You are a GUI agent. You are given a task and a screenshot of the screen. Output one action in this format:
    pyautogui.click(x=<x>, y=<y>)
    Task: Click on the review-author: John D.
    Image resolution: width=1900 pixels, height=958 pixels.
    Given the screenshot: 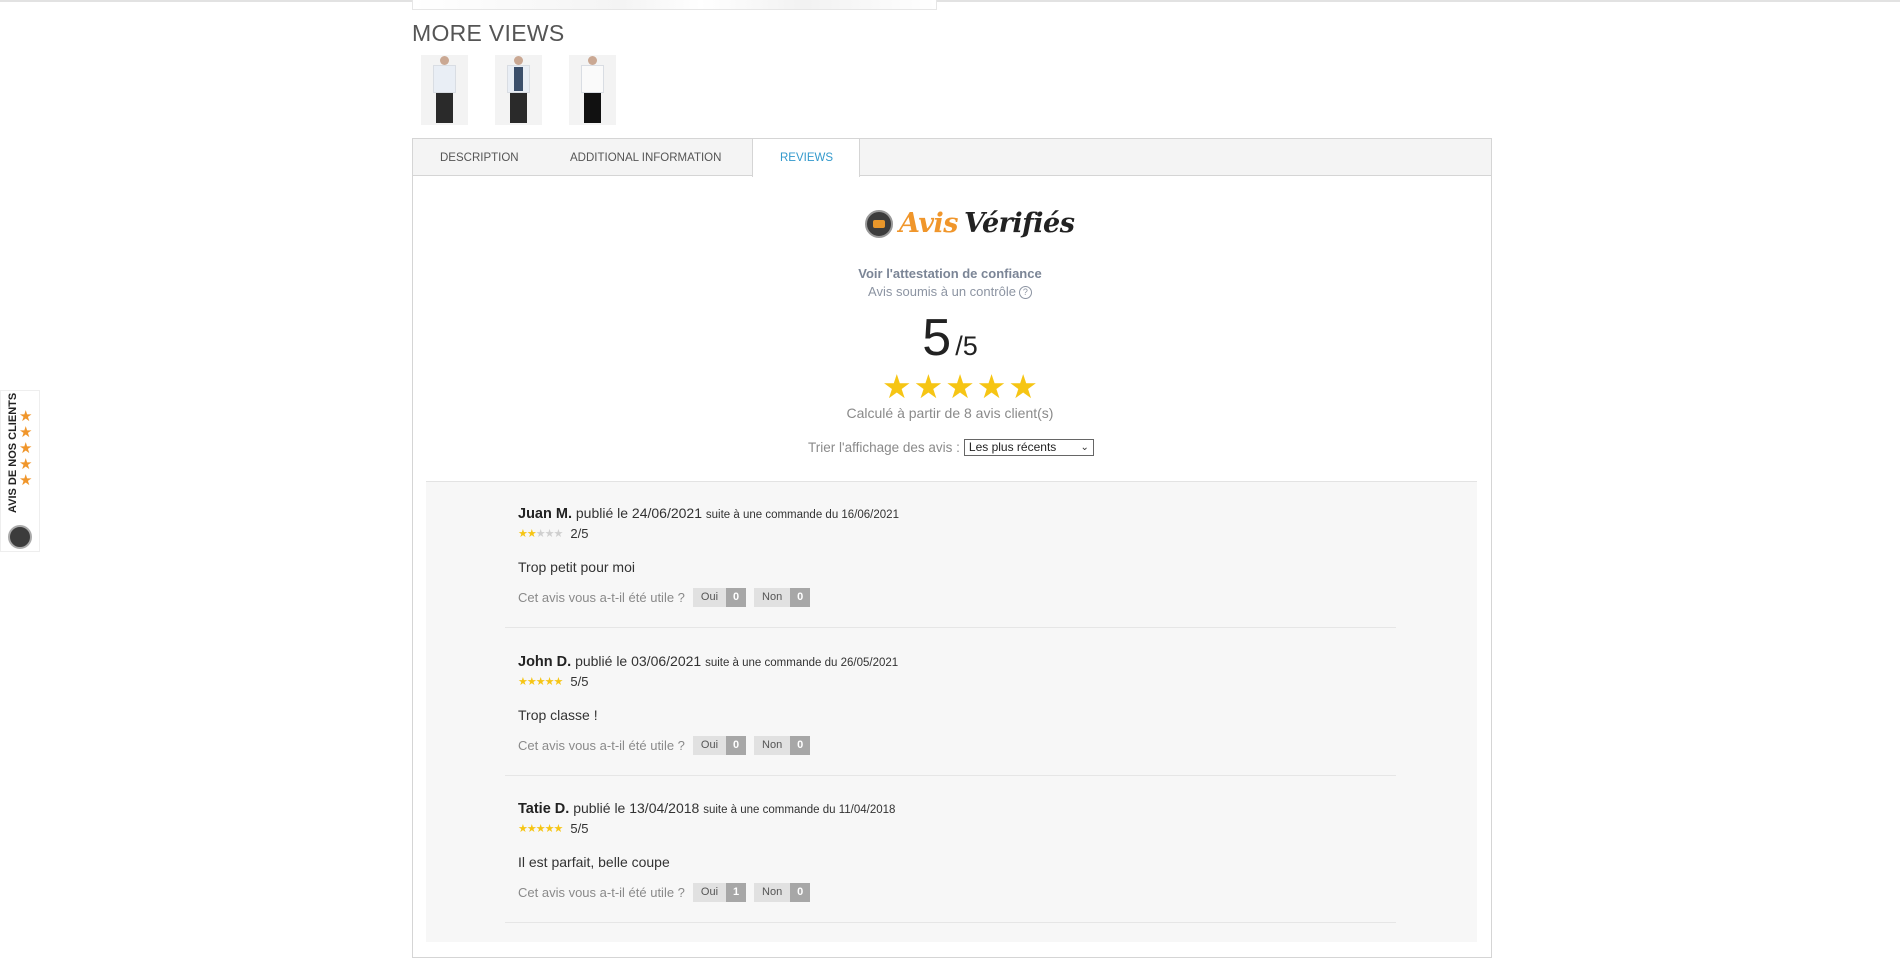 What is the action you would take?
    pyautogui.click(x=545, y=662)
    